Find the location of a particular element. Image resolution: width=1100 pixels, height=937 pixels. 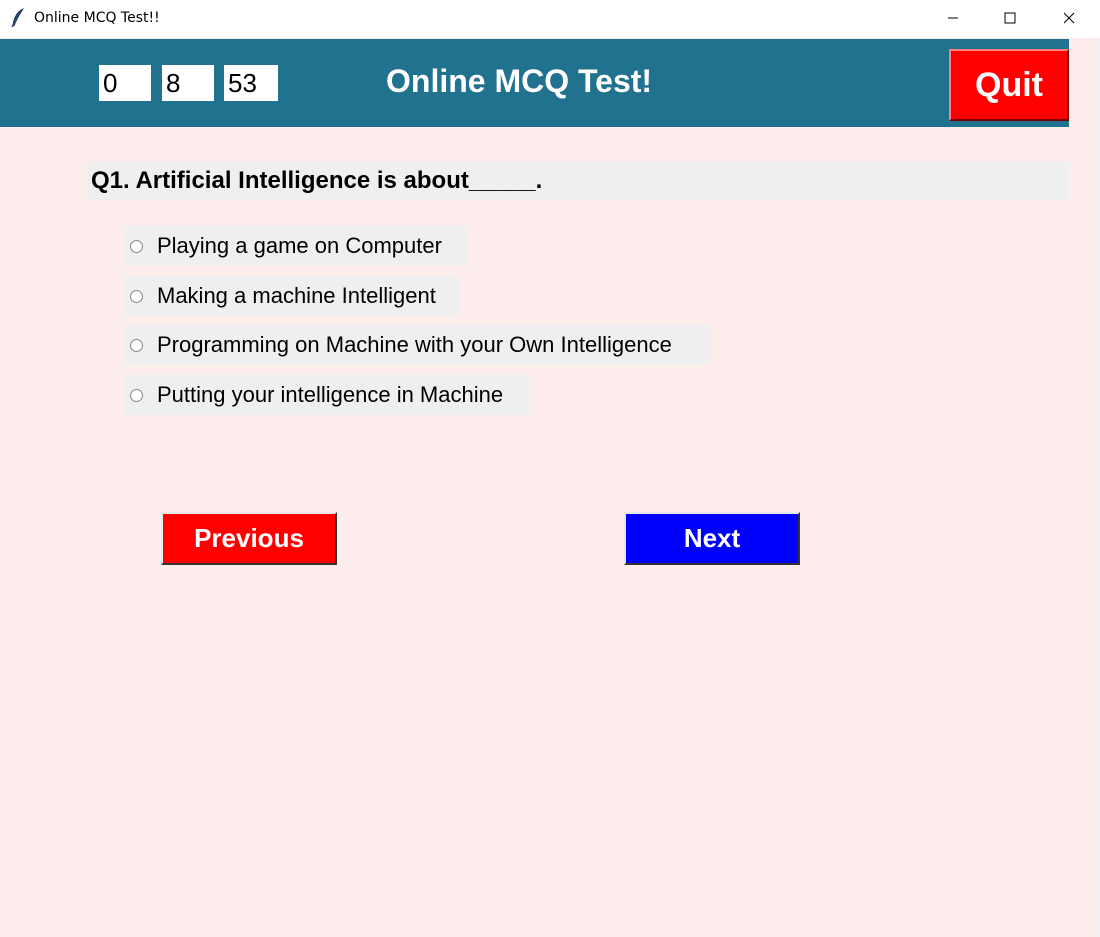

timer-minutes: 8 is located at coordinates (188, 83).